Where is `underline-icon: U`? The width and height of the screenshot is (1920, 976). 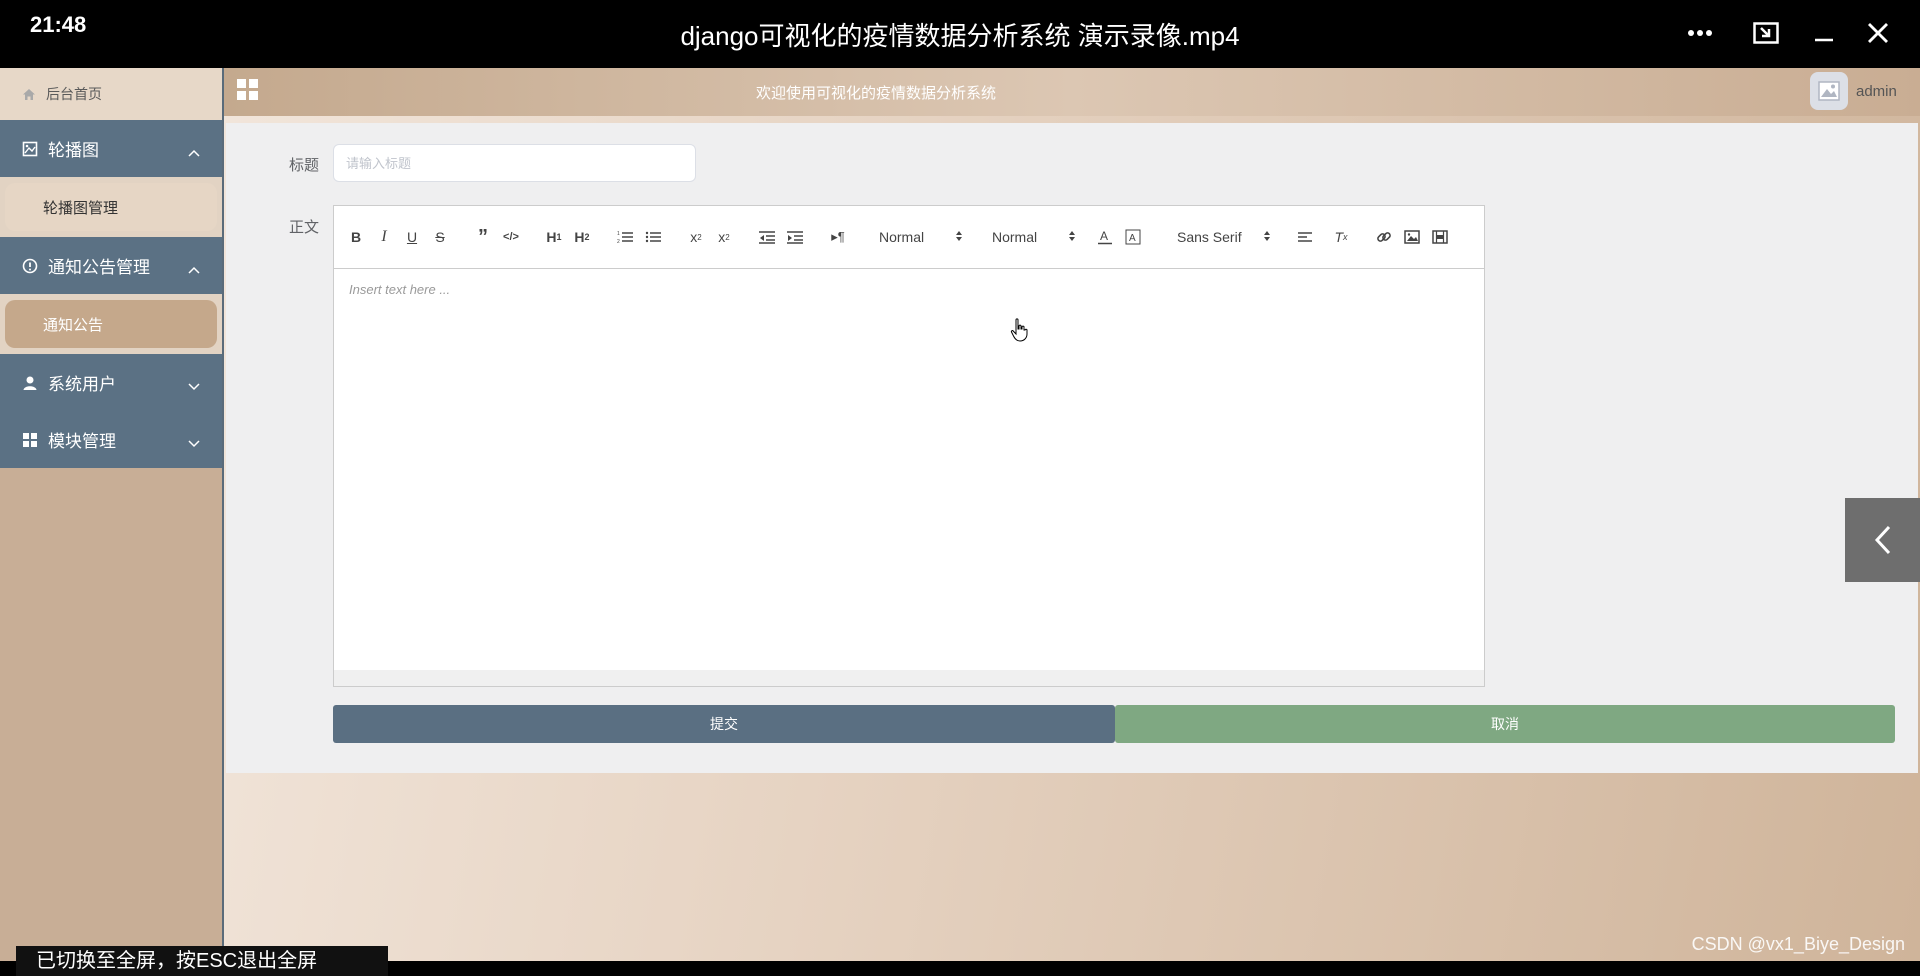
underline-icon: U is located at coordinates (412, 237).